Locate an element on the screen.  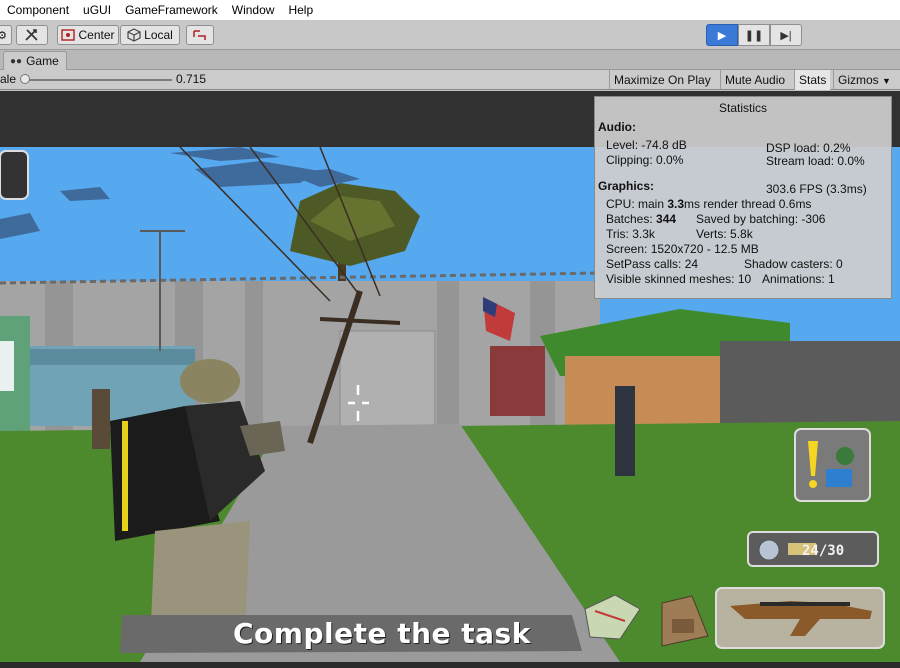
task-text: Complete the task is located at coordinates (382, 633).